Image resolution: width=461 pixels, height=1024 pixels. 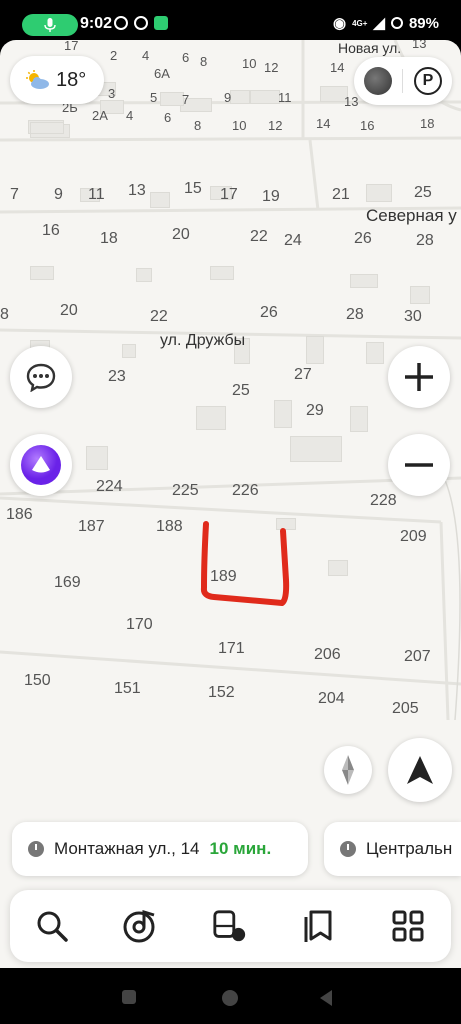 I want to click on my-location-button, so click(x=420, y=770).